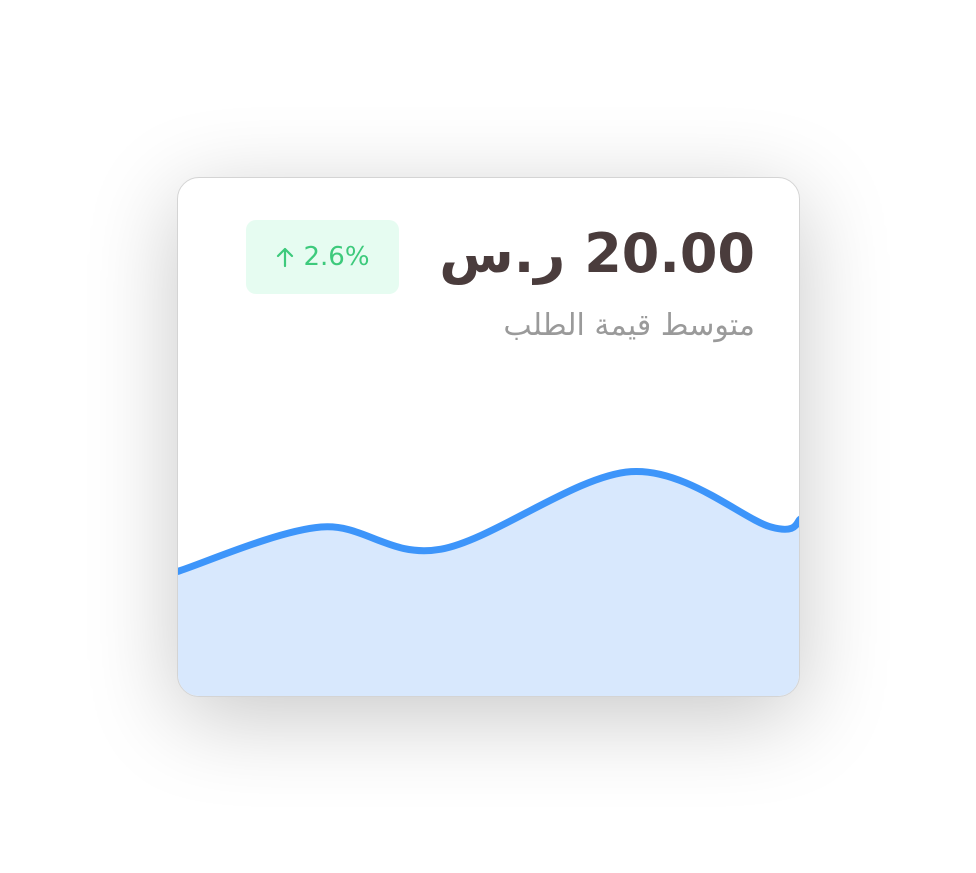  Describe the element at coordinates (285, 257) in the screenshot. I see `arrow-up-icon` at that location.